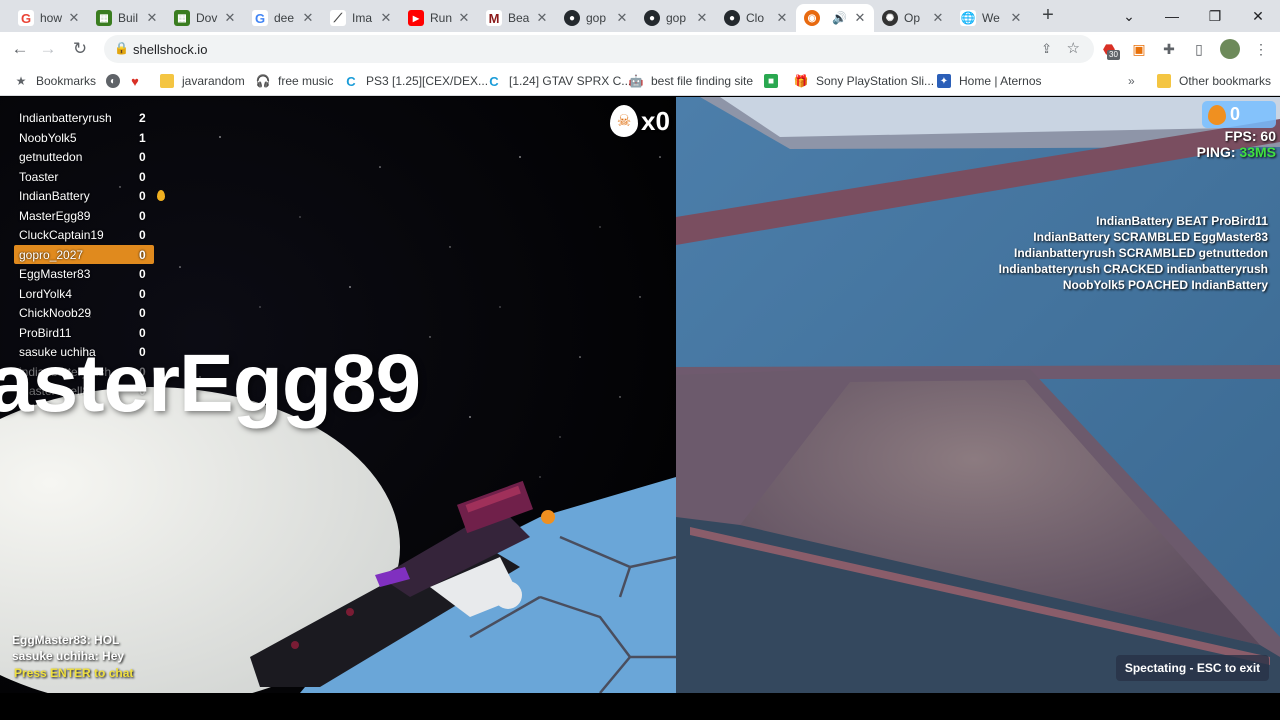 The height and width of the screenshot is (720, 1280). Describe the element at coordinates (1172, 16) in the screenshot. I see `minimize-button: —` at that location.